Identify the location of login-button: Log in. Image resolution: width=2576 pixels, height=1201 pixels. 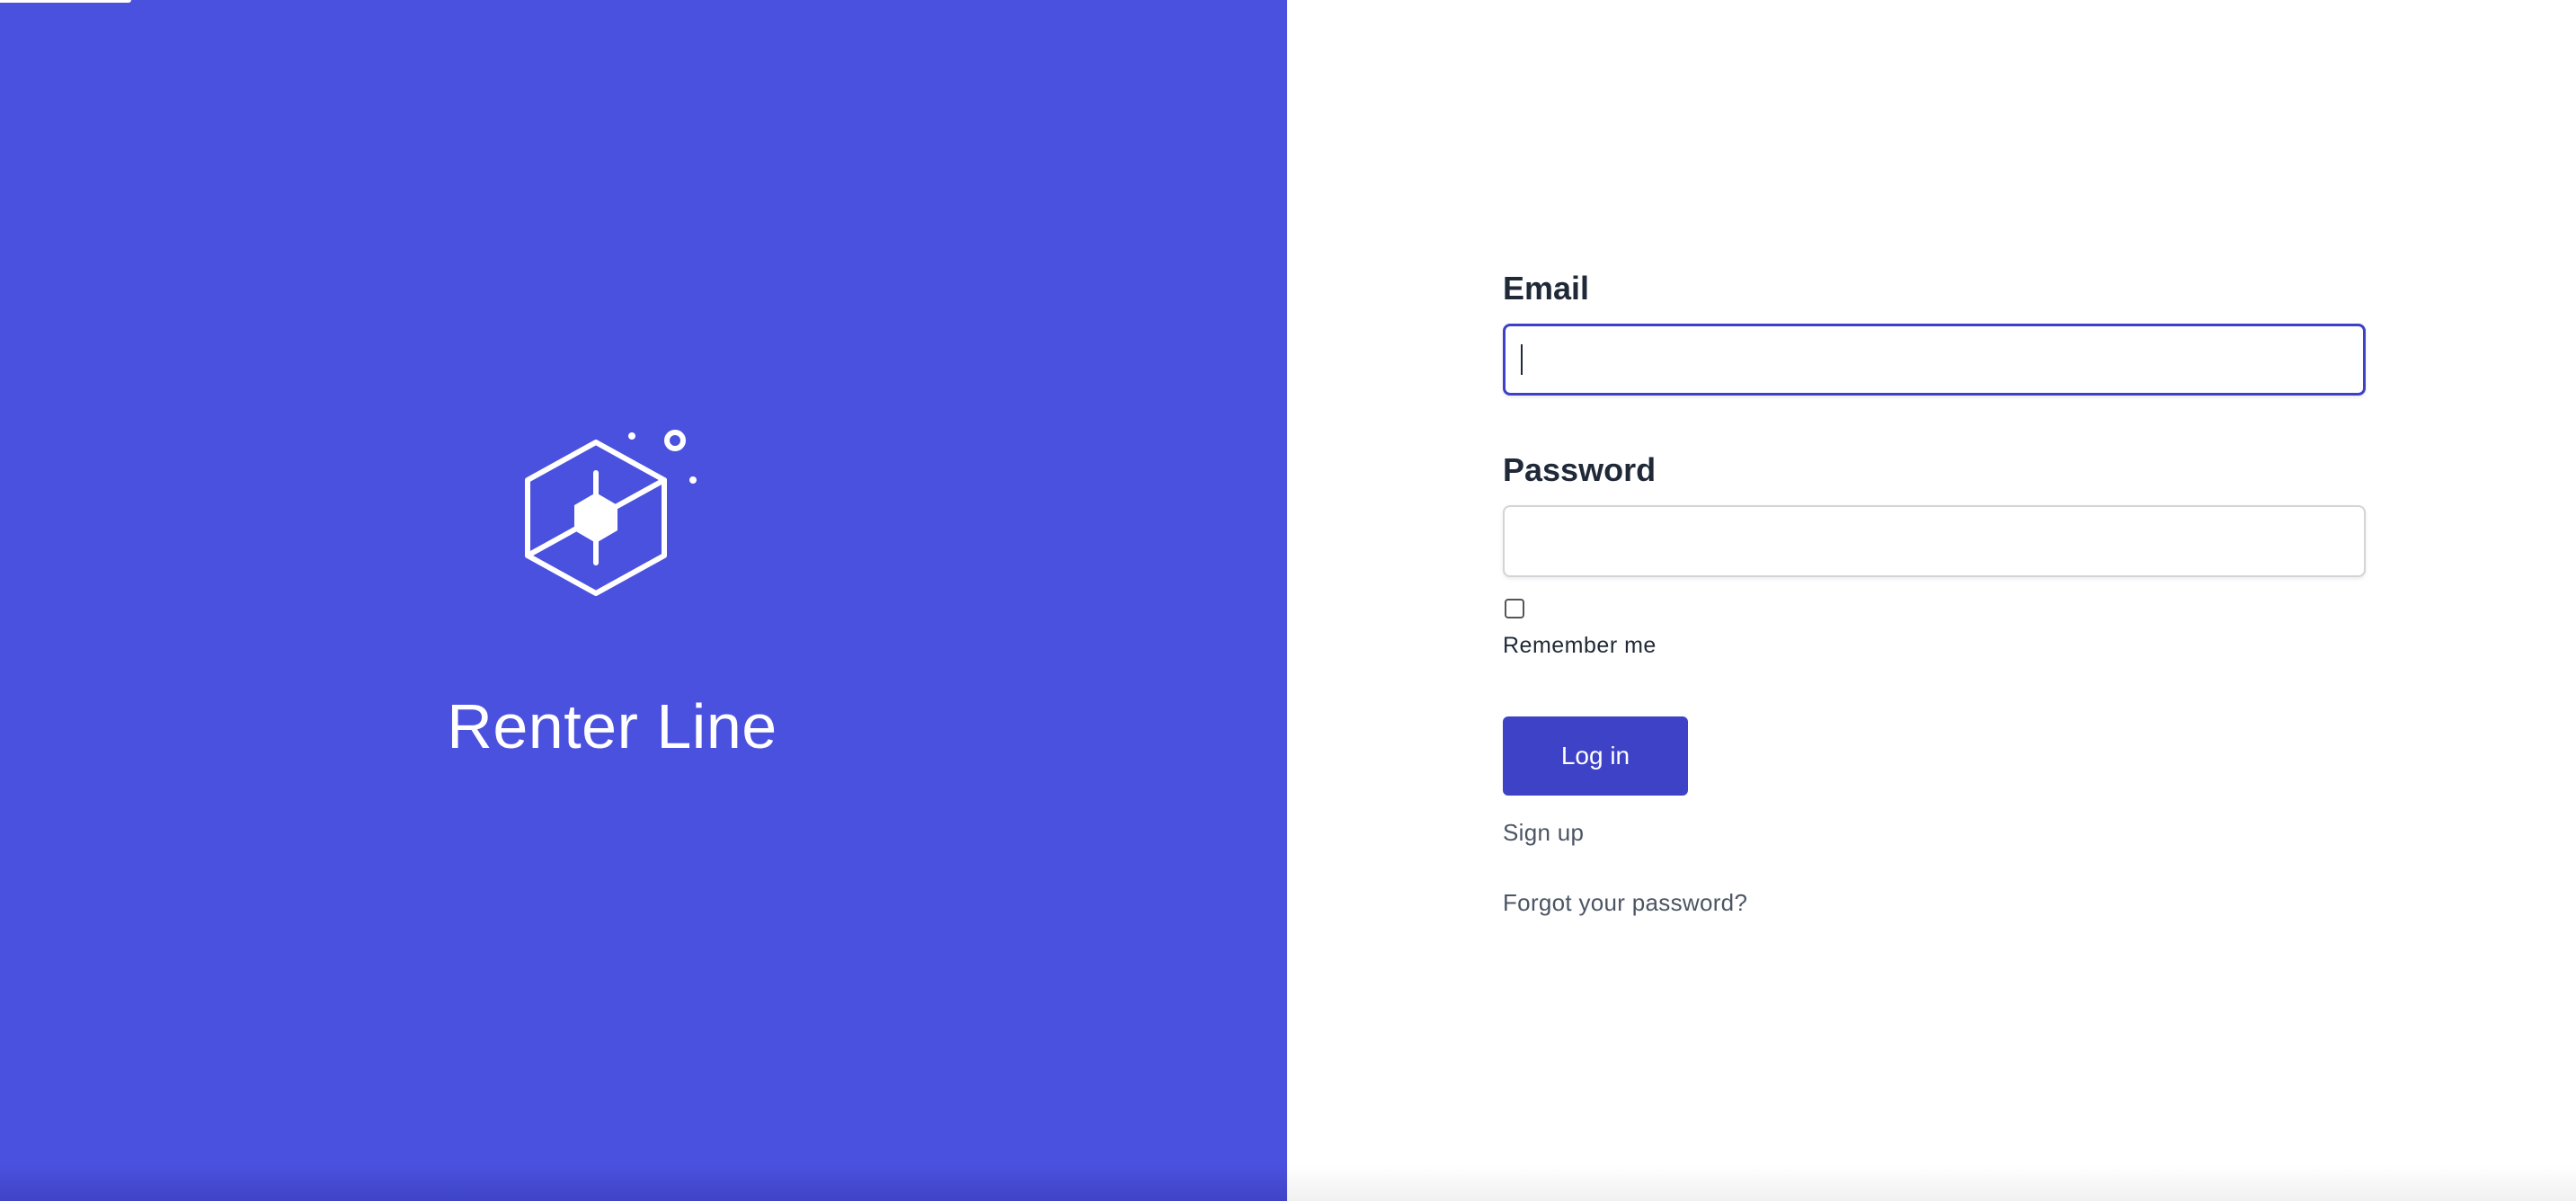
(1595, 756).